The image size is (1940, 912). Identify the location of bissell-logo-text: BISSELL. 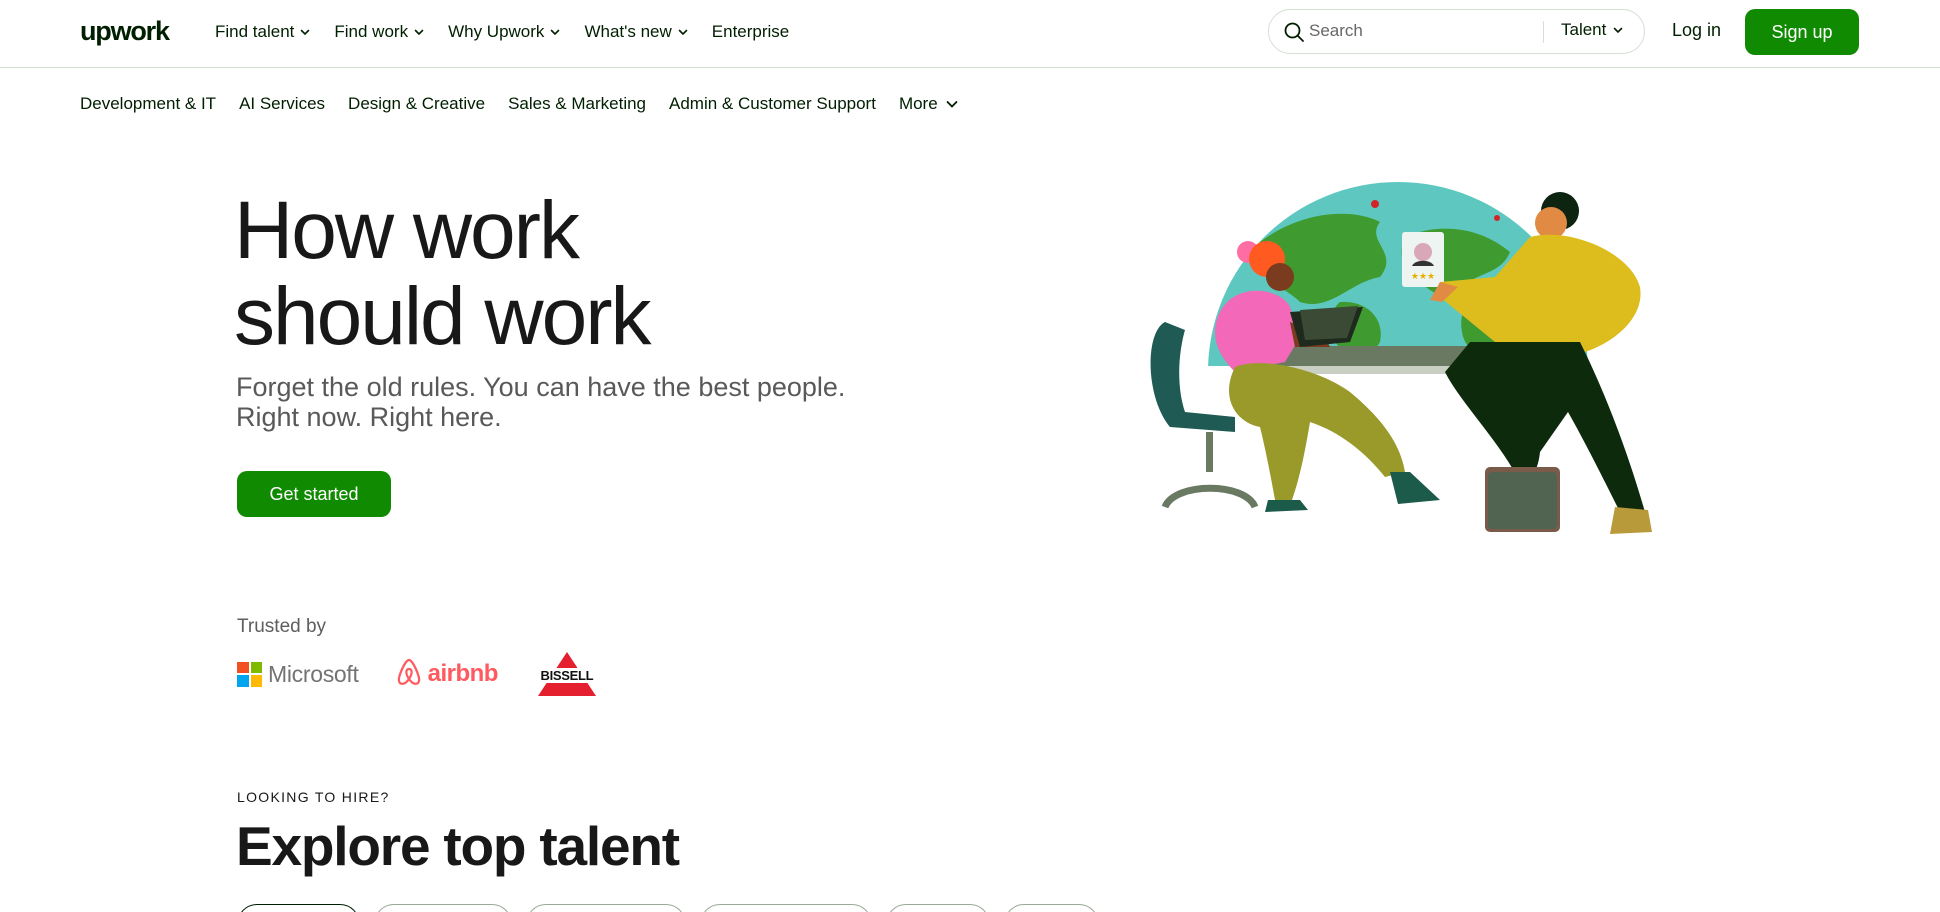
(566, 675).